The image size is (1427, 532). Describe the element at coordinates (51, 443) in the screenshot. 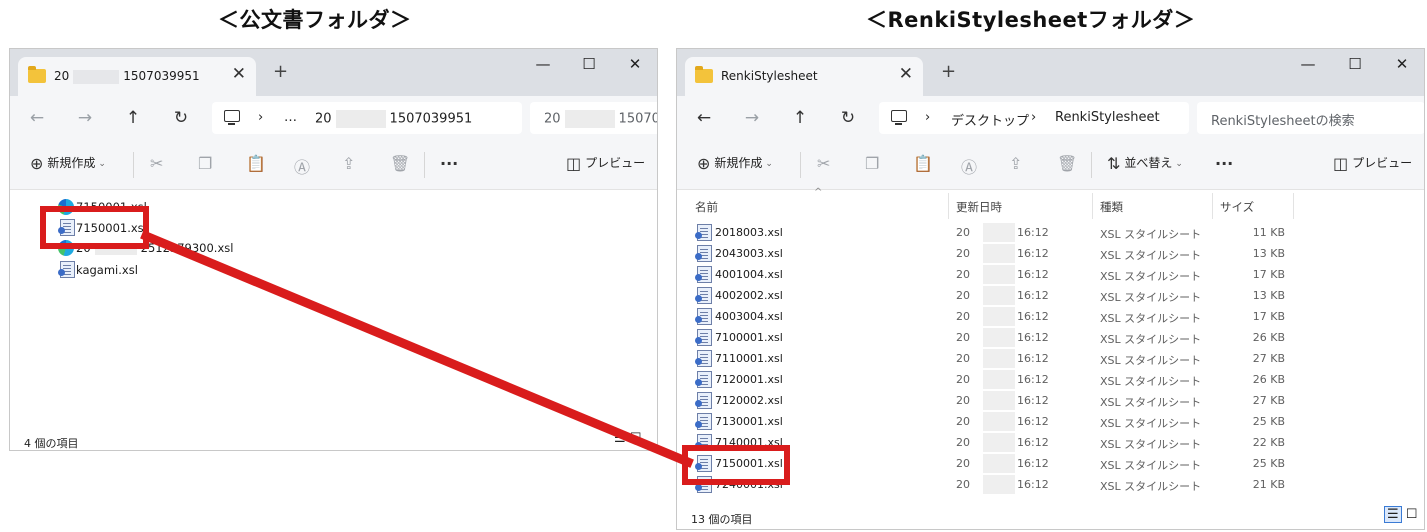

I see `status-item-count: 4 個の項目` at that location.